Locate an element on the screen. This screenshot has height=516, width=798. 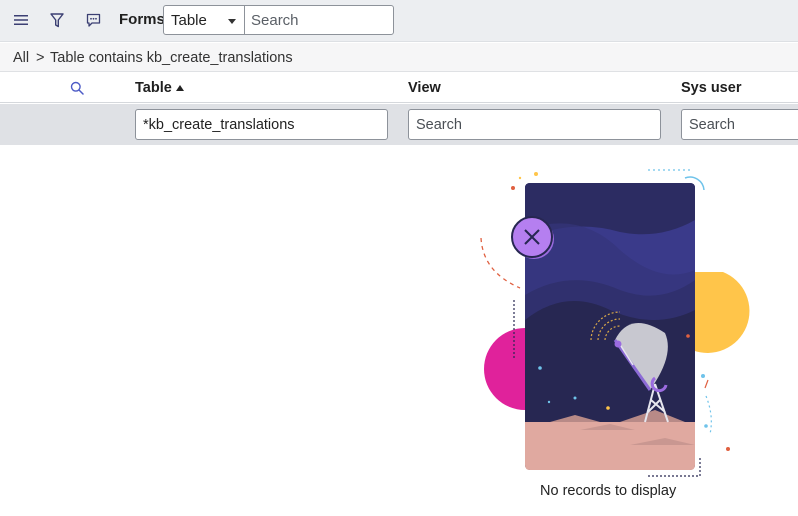
list-toolbar: Forms Table is located at coordinates (399, 21).